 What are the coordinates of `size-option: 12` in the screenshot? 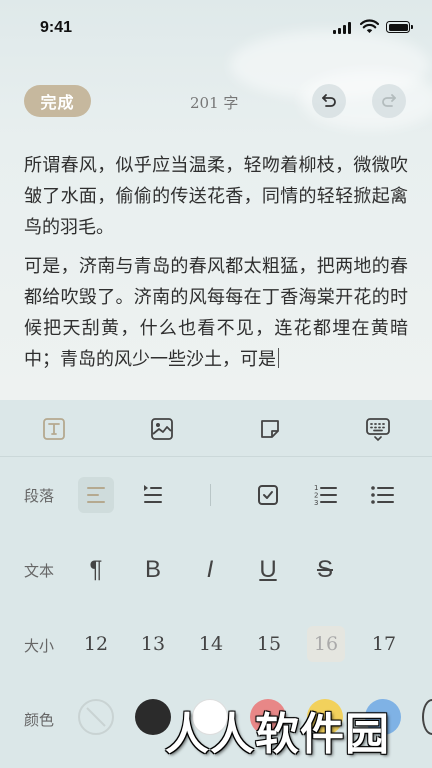 It's located at (96, 644).